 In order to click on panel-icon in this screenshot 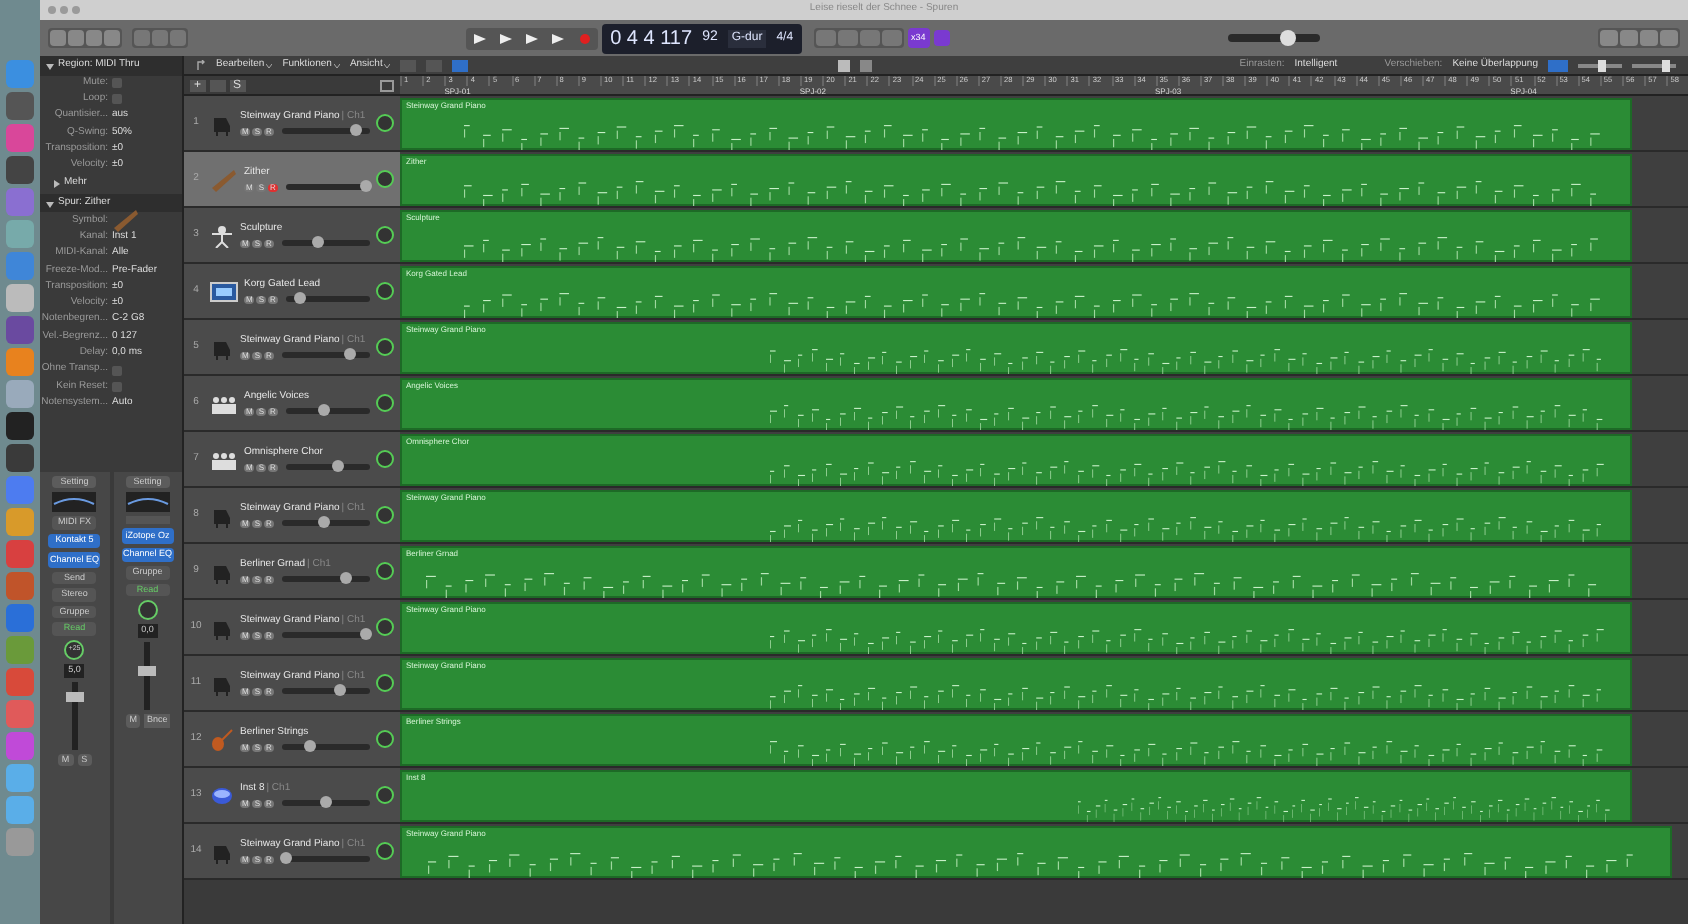, I will do `click(387, 85)`.